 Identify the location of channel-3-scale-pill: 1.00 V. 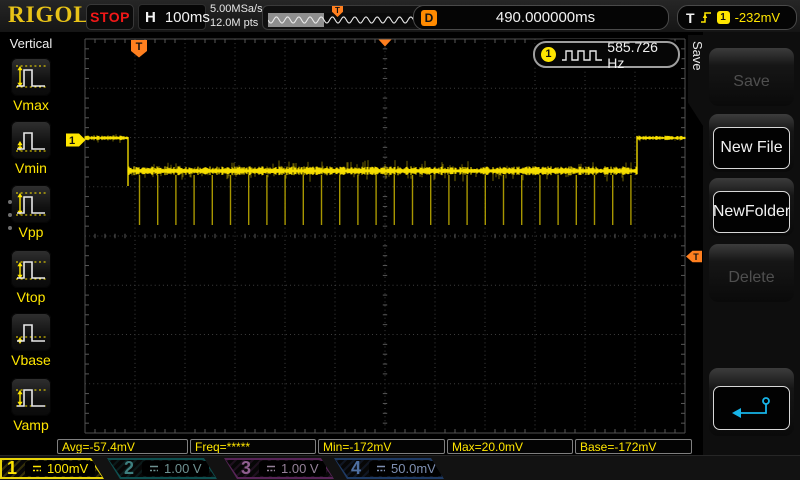
(292, 468).